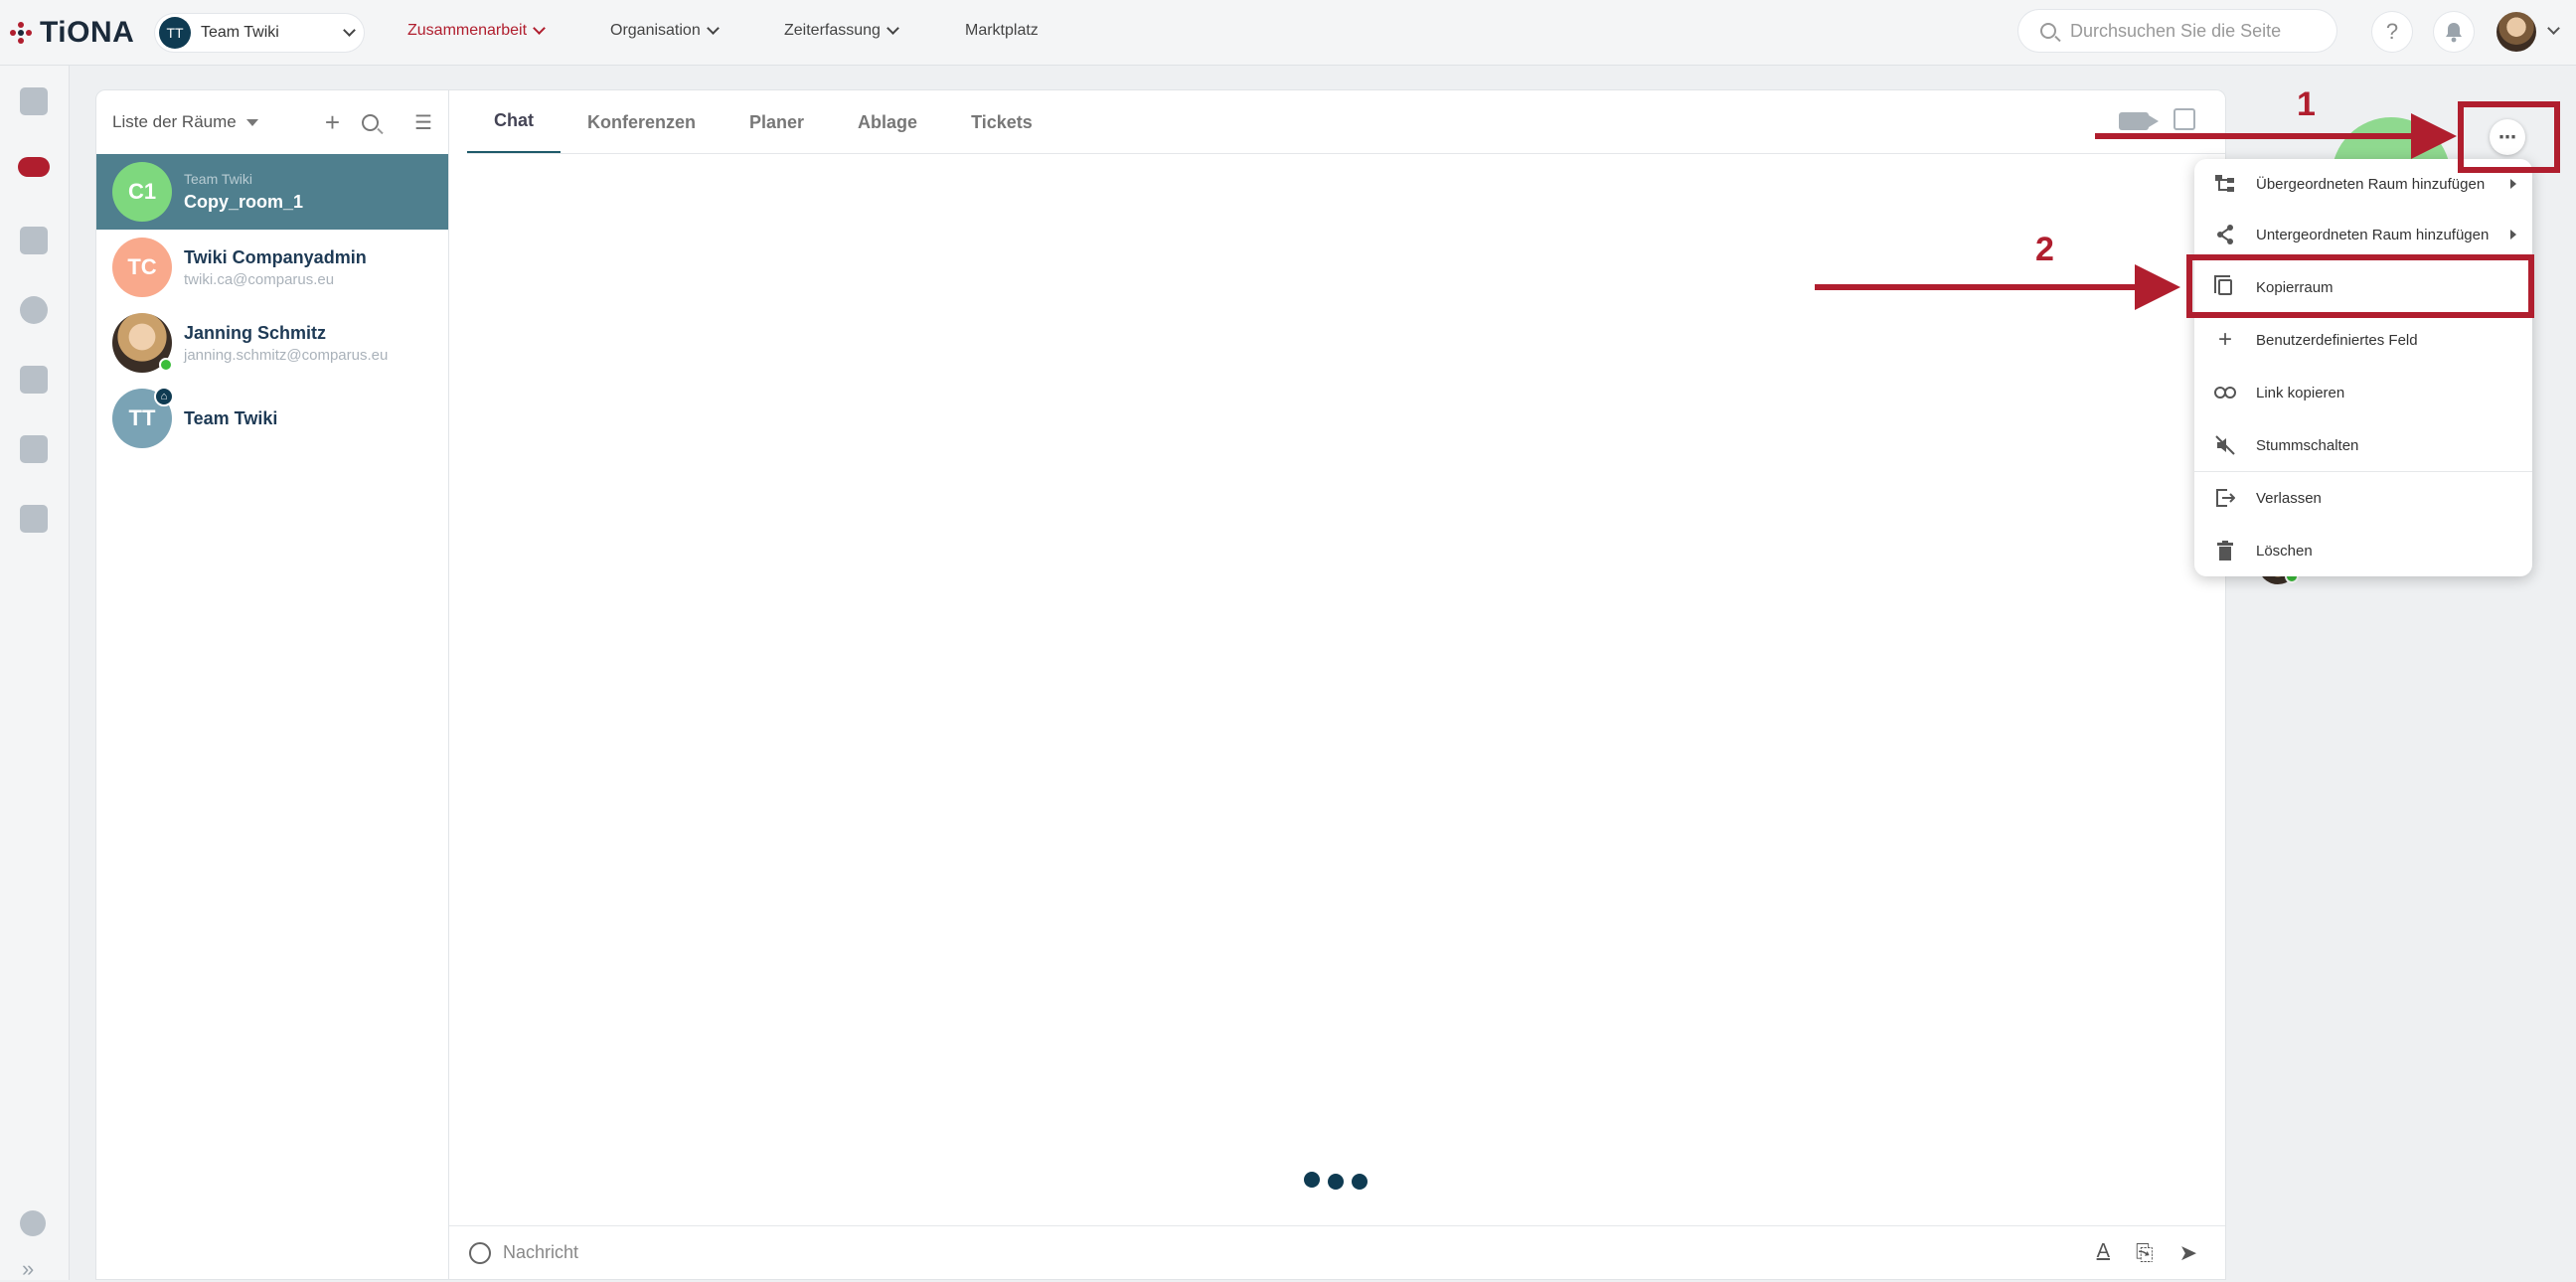  Describe the element at coordinates (2044, 249) in the screenshot. I see `annotation-step-2: 2` at that location.